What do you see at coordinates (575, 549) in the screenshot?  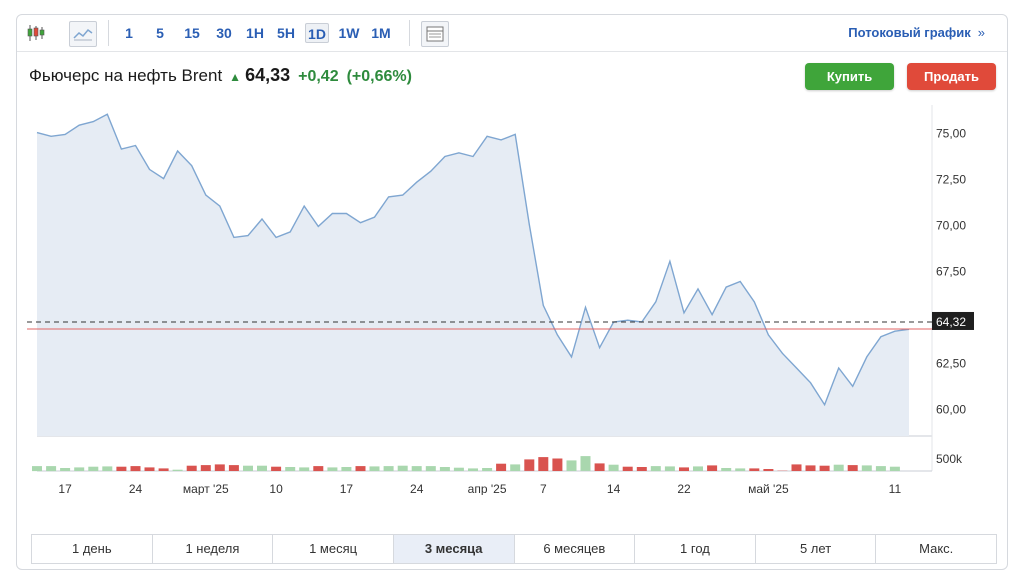 I see `range-6-months: 6 месяцев` at bounding box center [575, 549].